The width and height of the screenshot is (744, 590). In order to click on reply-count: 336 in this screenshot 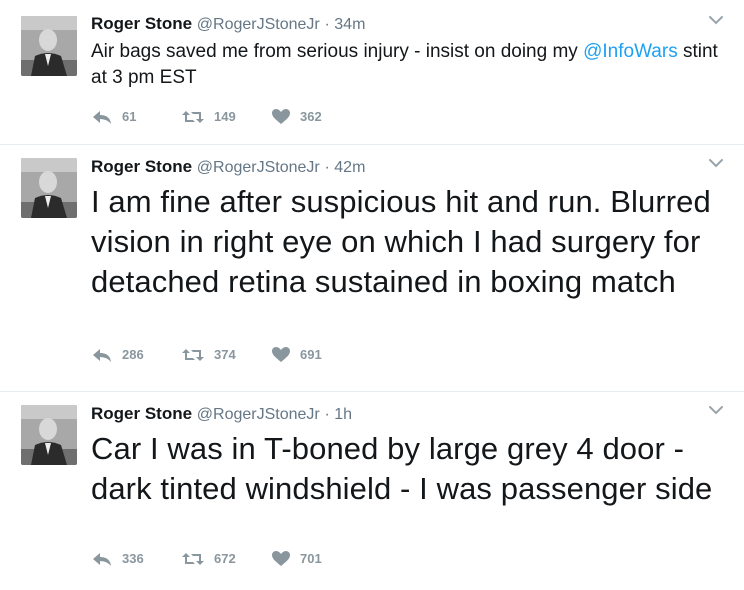, I will do `click(133, 558)`.